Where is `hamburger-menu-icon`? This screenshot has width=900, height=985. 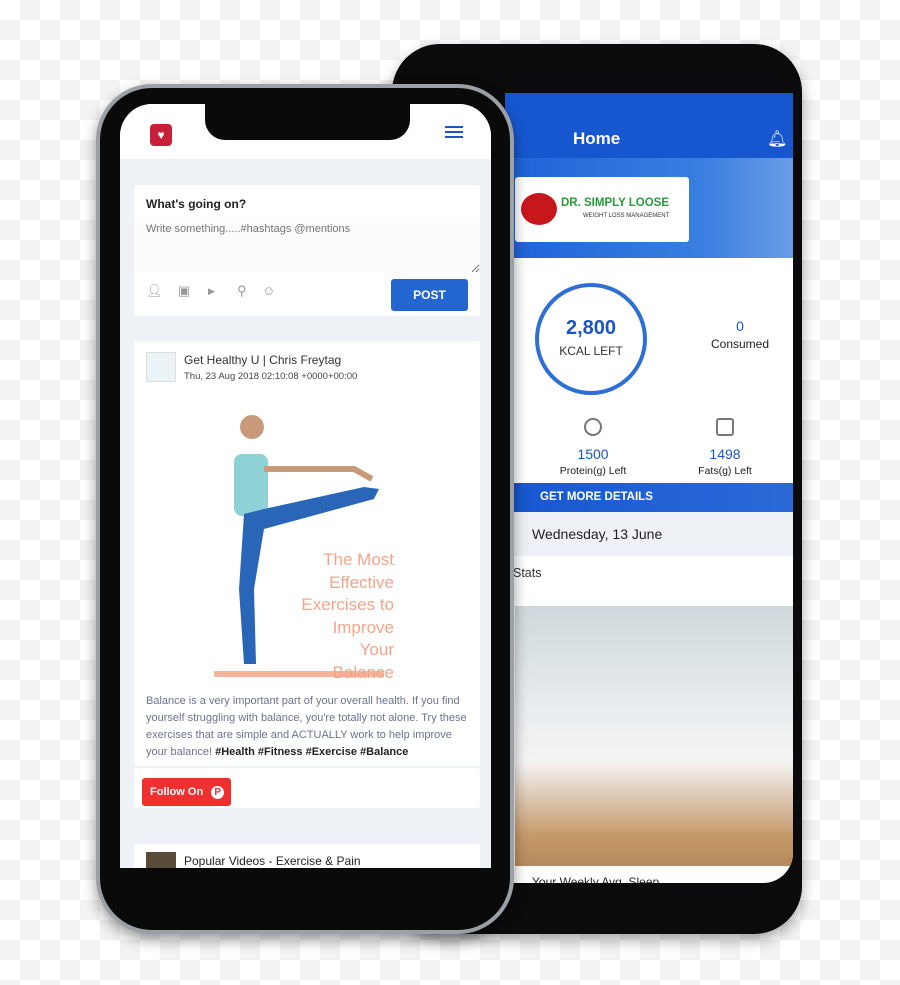
hamburger-menu-icon is located at coordinates (454, 132).